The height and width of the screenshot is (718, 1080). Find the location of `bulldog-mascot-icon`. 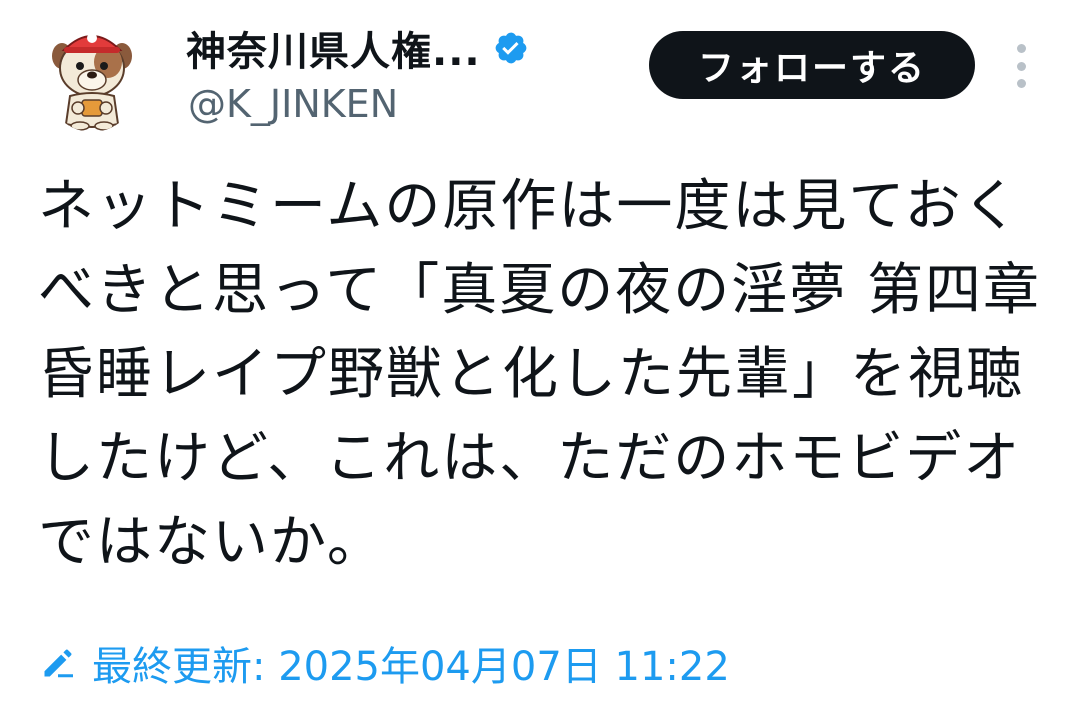

bulldog-mascot-icon is located at coordinates (92, 82).